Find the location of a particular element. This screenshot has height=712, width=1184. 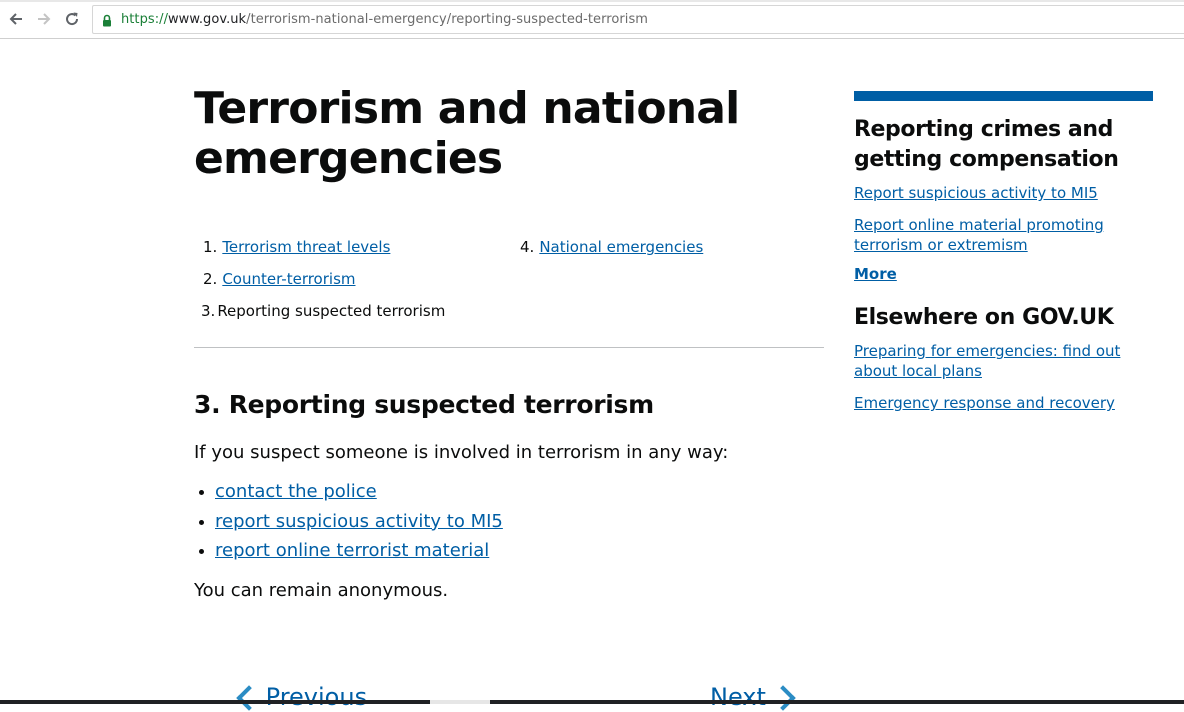

contents-link-national-emergencies: National emergencies is located at coordinates (621, 247).